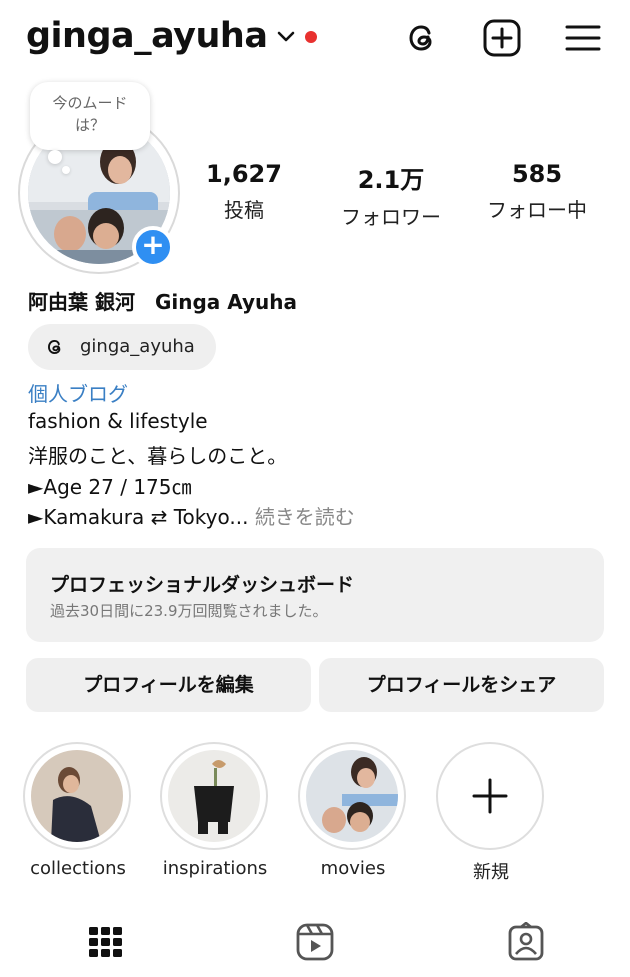 This screenshot has width=630, height=977. What do you see at coordinates (168, 685) in the screenshot?
I see `edit-profile-button: プロフィールを編集` at bounding box center [168, 685].